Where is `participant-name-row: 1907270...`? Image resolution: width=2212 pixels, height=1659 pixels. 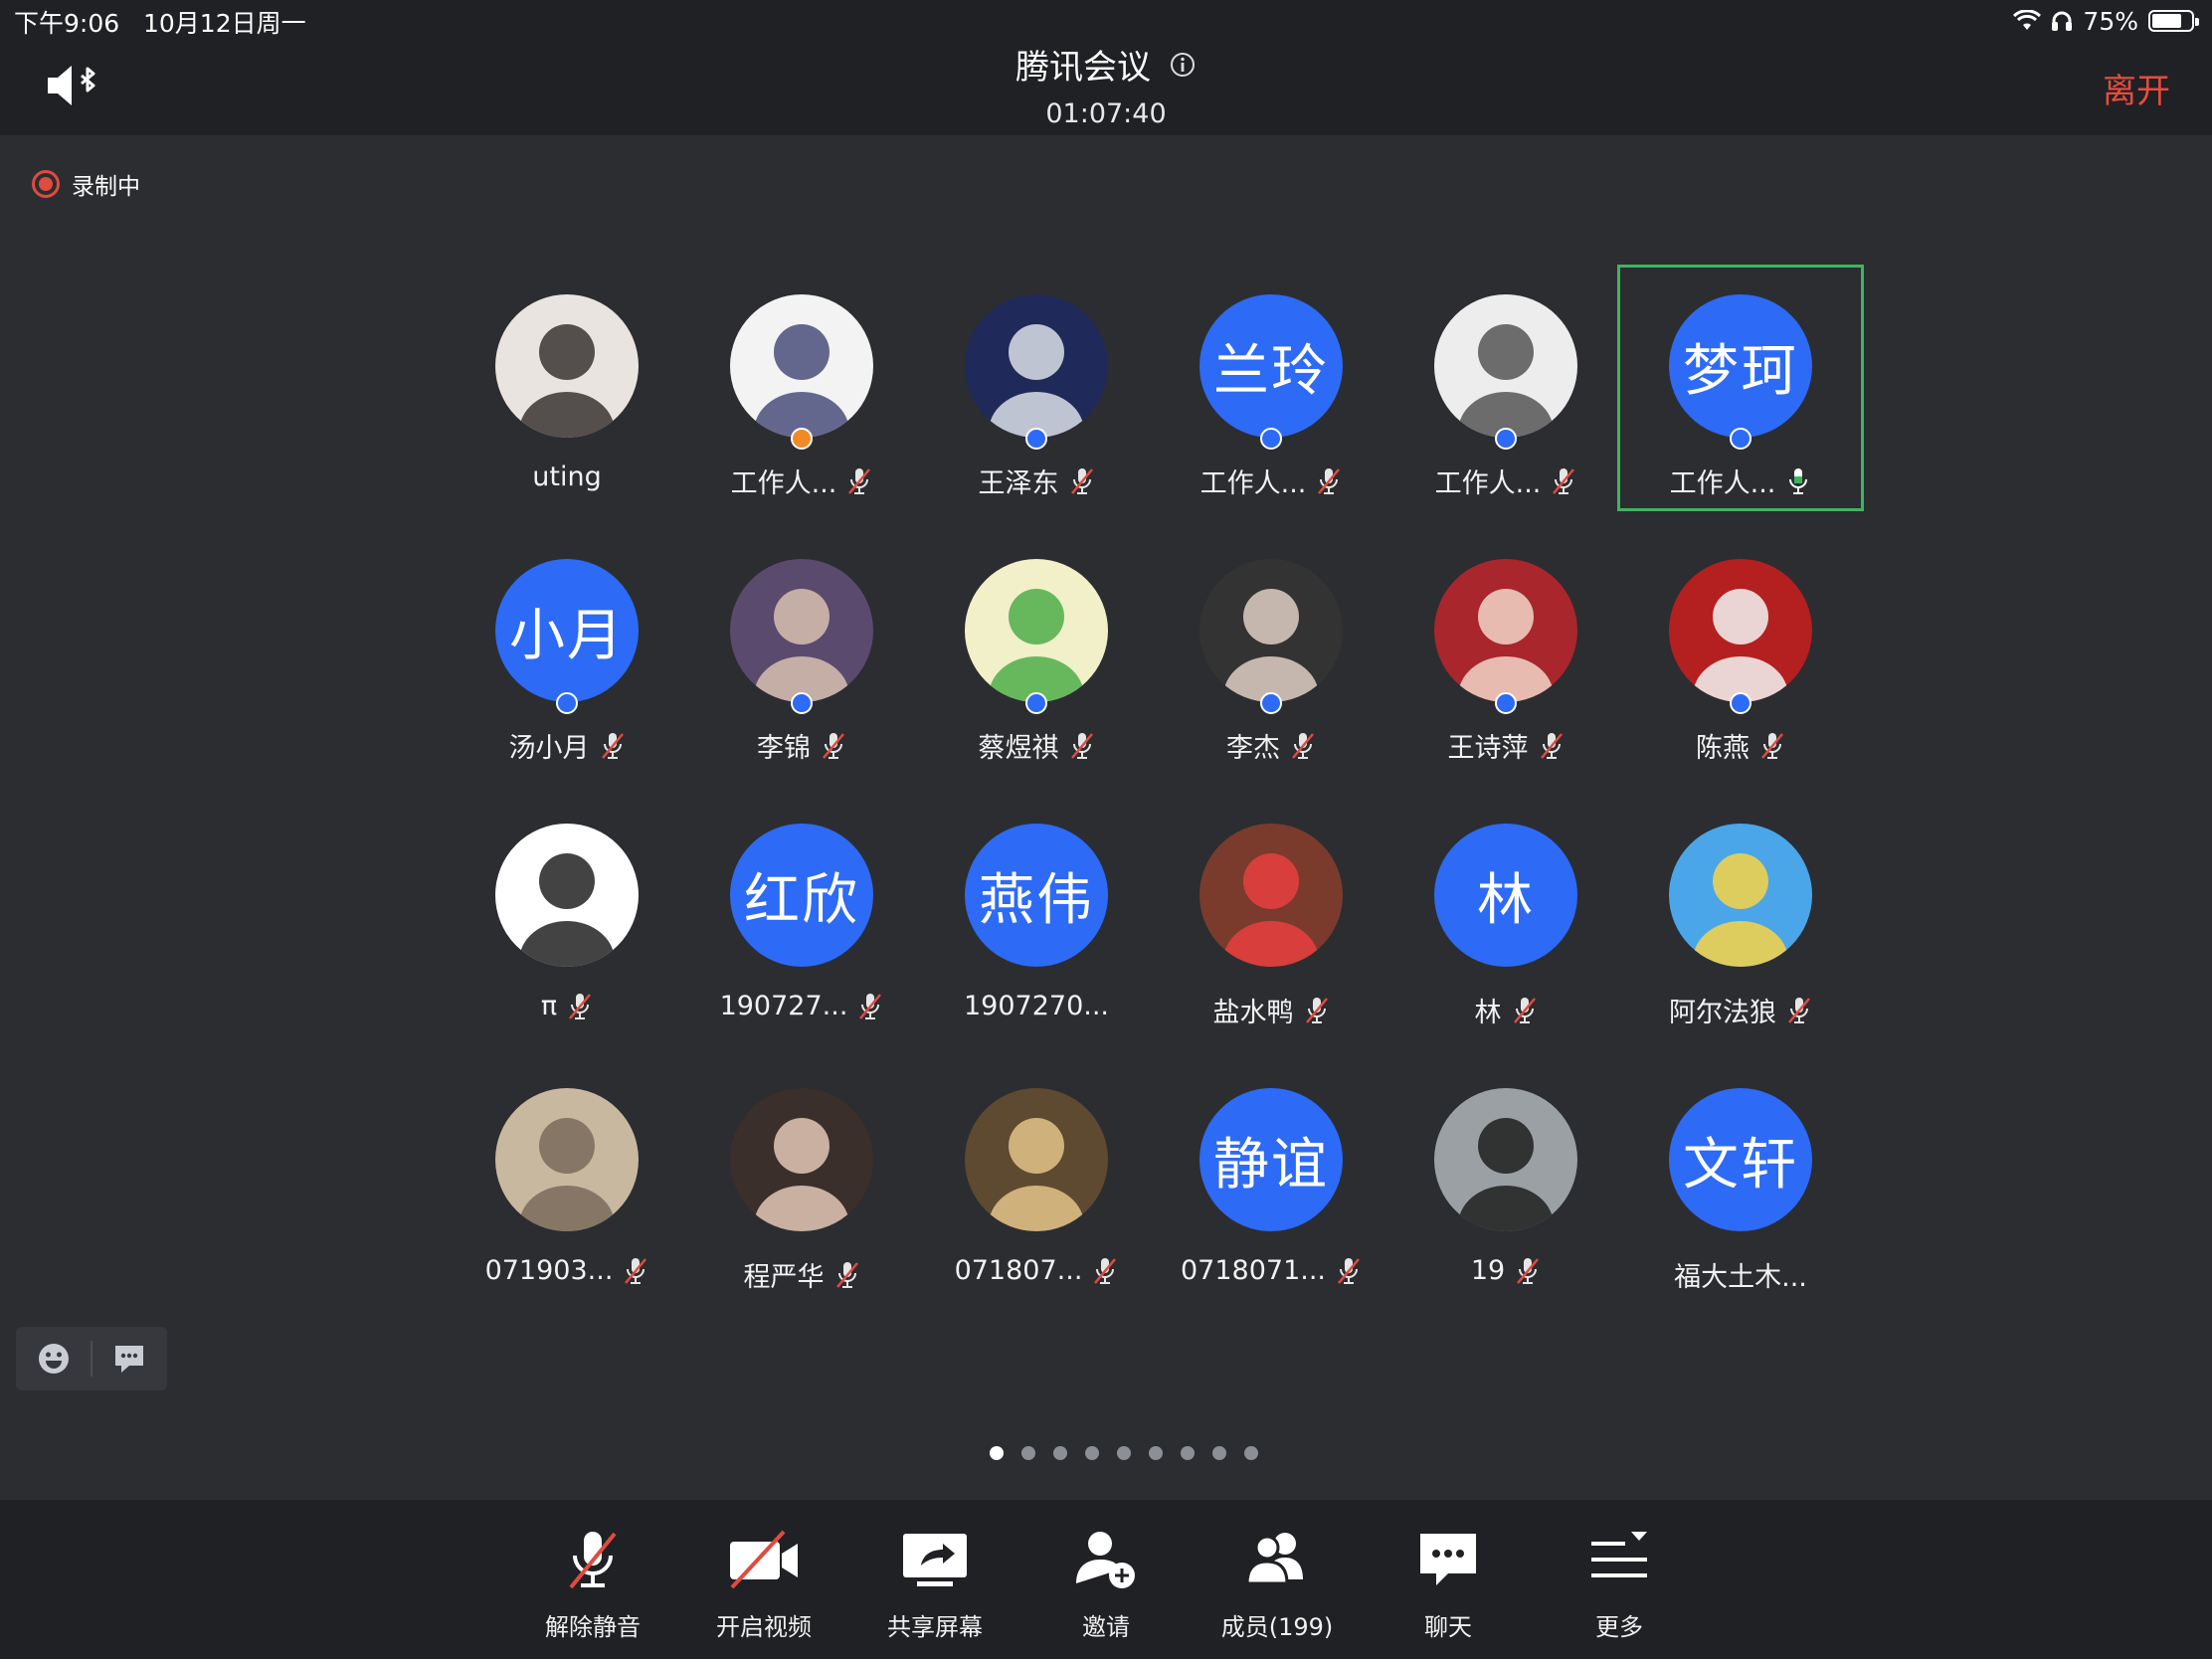
participant-name-row: 1907270... is located at coordinates (1036, 1006).